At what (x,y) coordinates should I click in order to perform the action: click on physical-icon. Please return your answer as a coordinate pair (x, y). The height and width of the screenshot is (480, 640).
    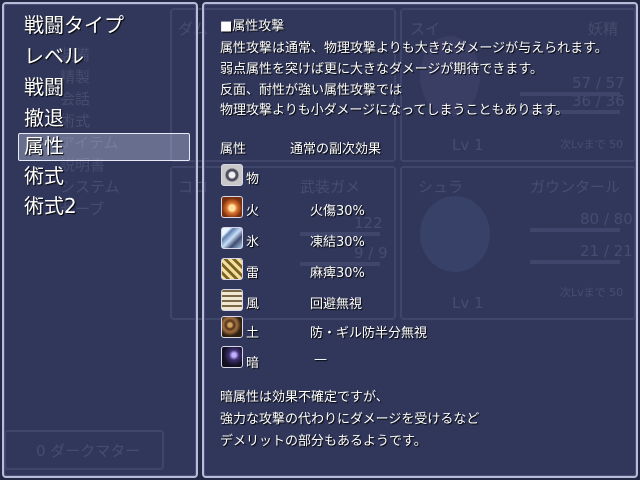
    Looking at the image, I should click on (232, 175).